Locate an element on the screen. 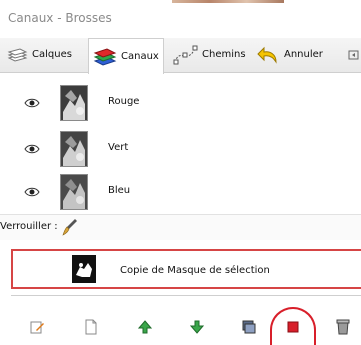  lock-bar: Verrouiller : is located at coordinates (180, 227).